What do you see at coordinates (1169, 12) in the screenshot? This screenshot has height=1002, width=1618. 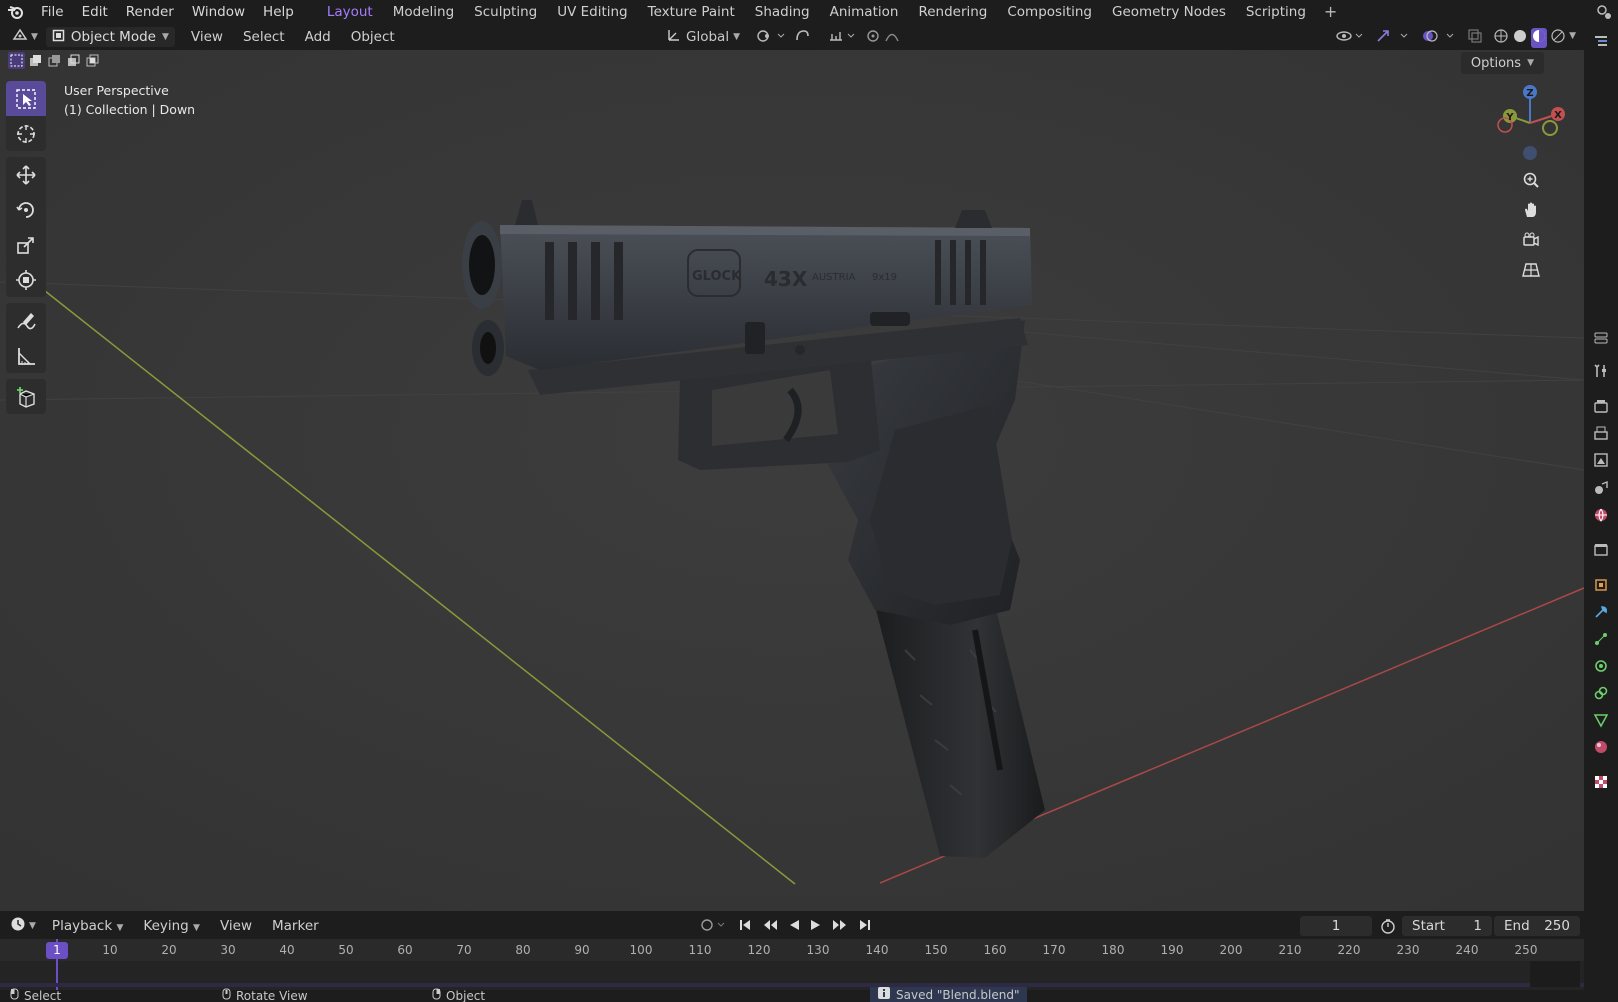 I see `tab-geometry-nodes: Geometry Nodes` at bounding box center [1169, 12].